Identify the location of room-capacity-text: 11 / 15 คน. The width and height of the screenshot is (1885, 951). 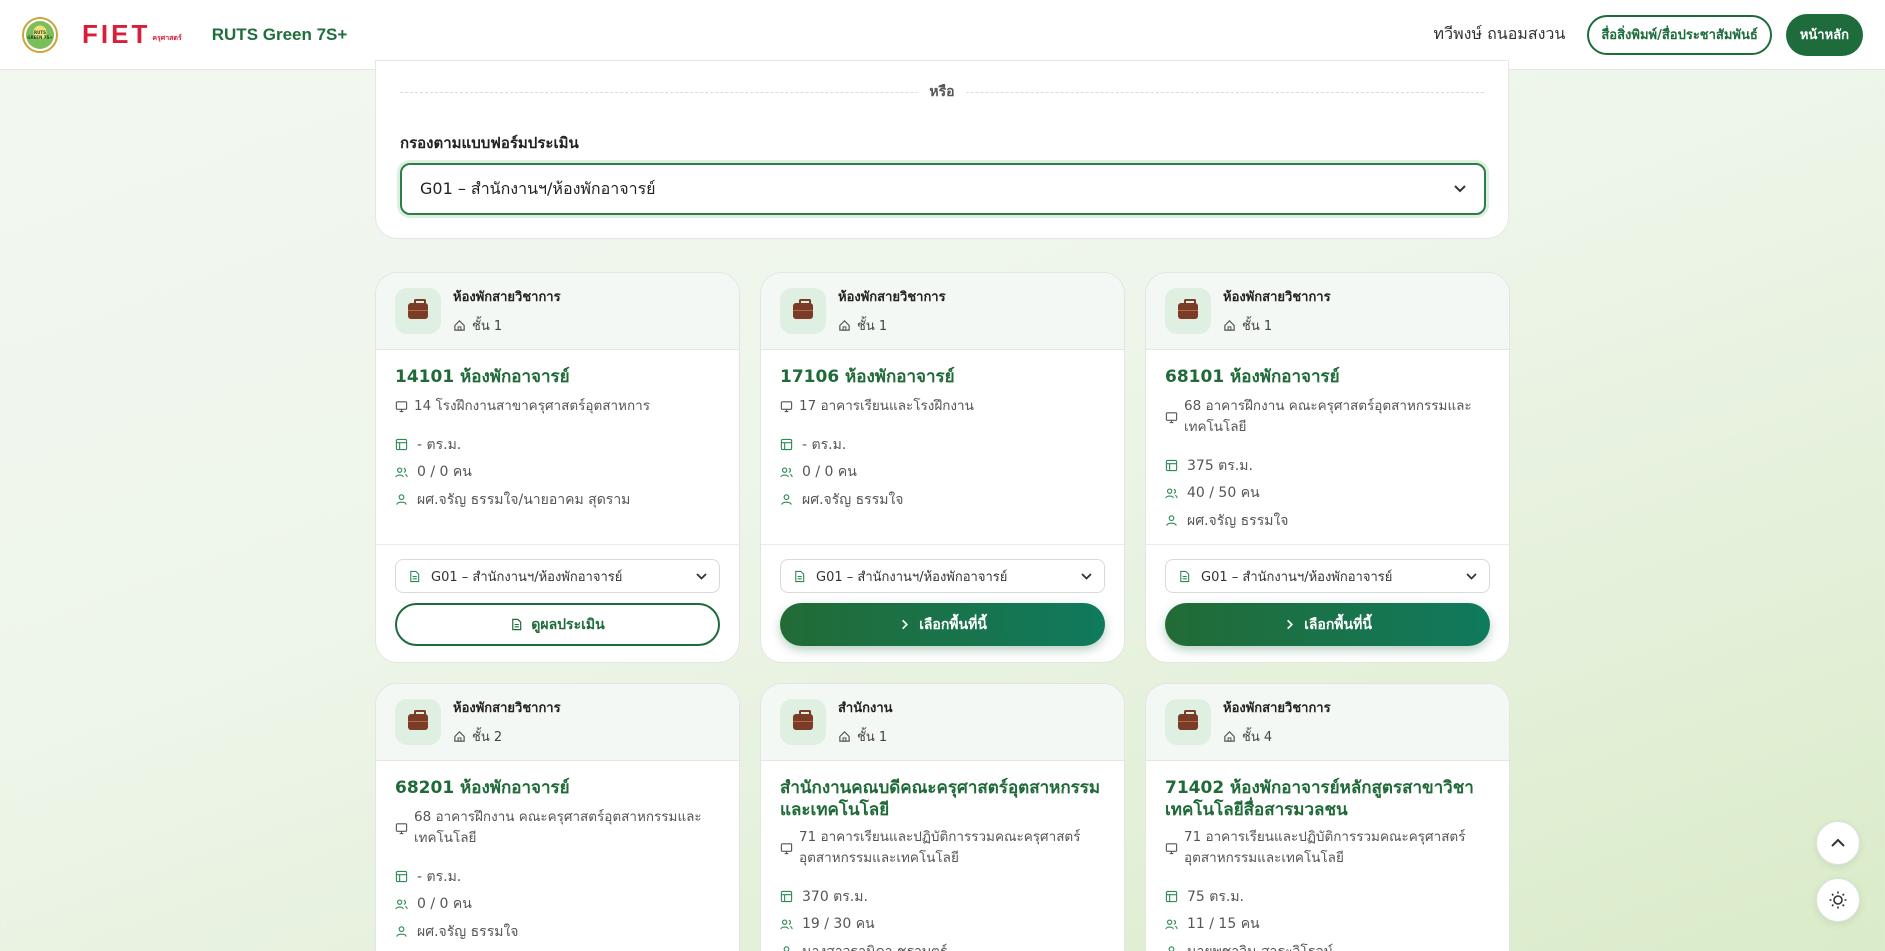
(1223, 924).